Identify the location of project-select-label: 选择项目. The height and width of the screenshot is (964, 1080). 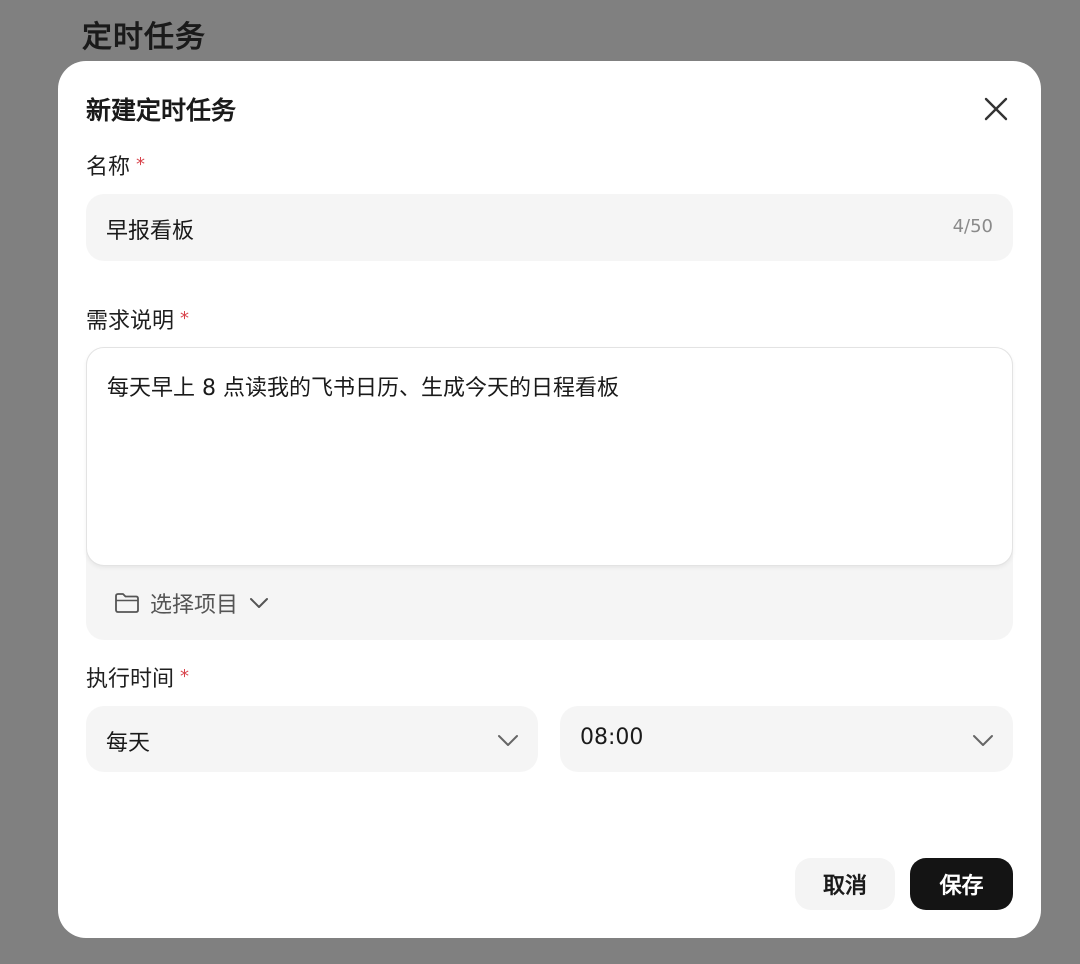
(194, 605).